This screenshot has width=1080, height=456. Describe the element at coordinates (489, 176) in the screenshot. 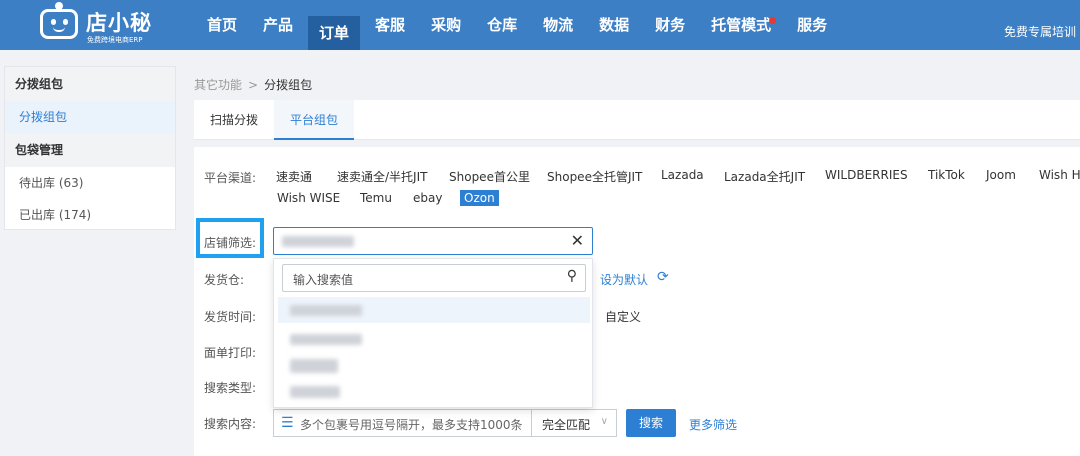

I see `channel-option: Shopee首公里` at that location.